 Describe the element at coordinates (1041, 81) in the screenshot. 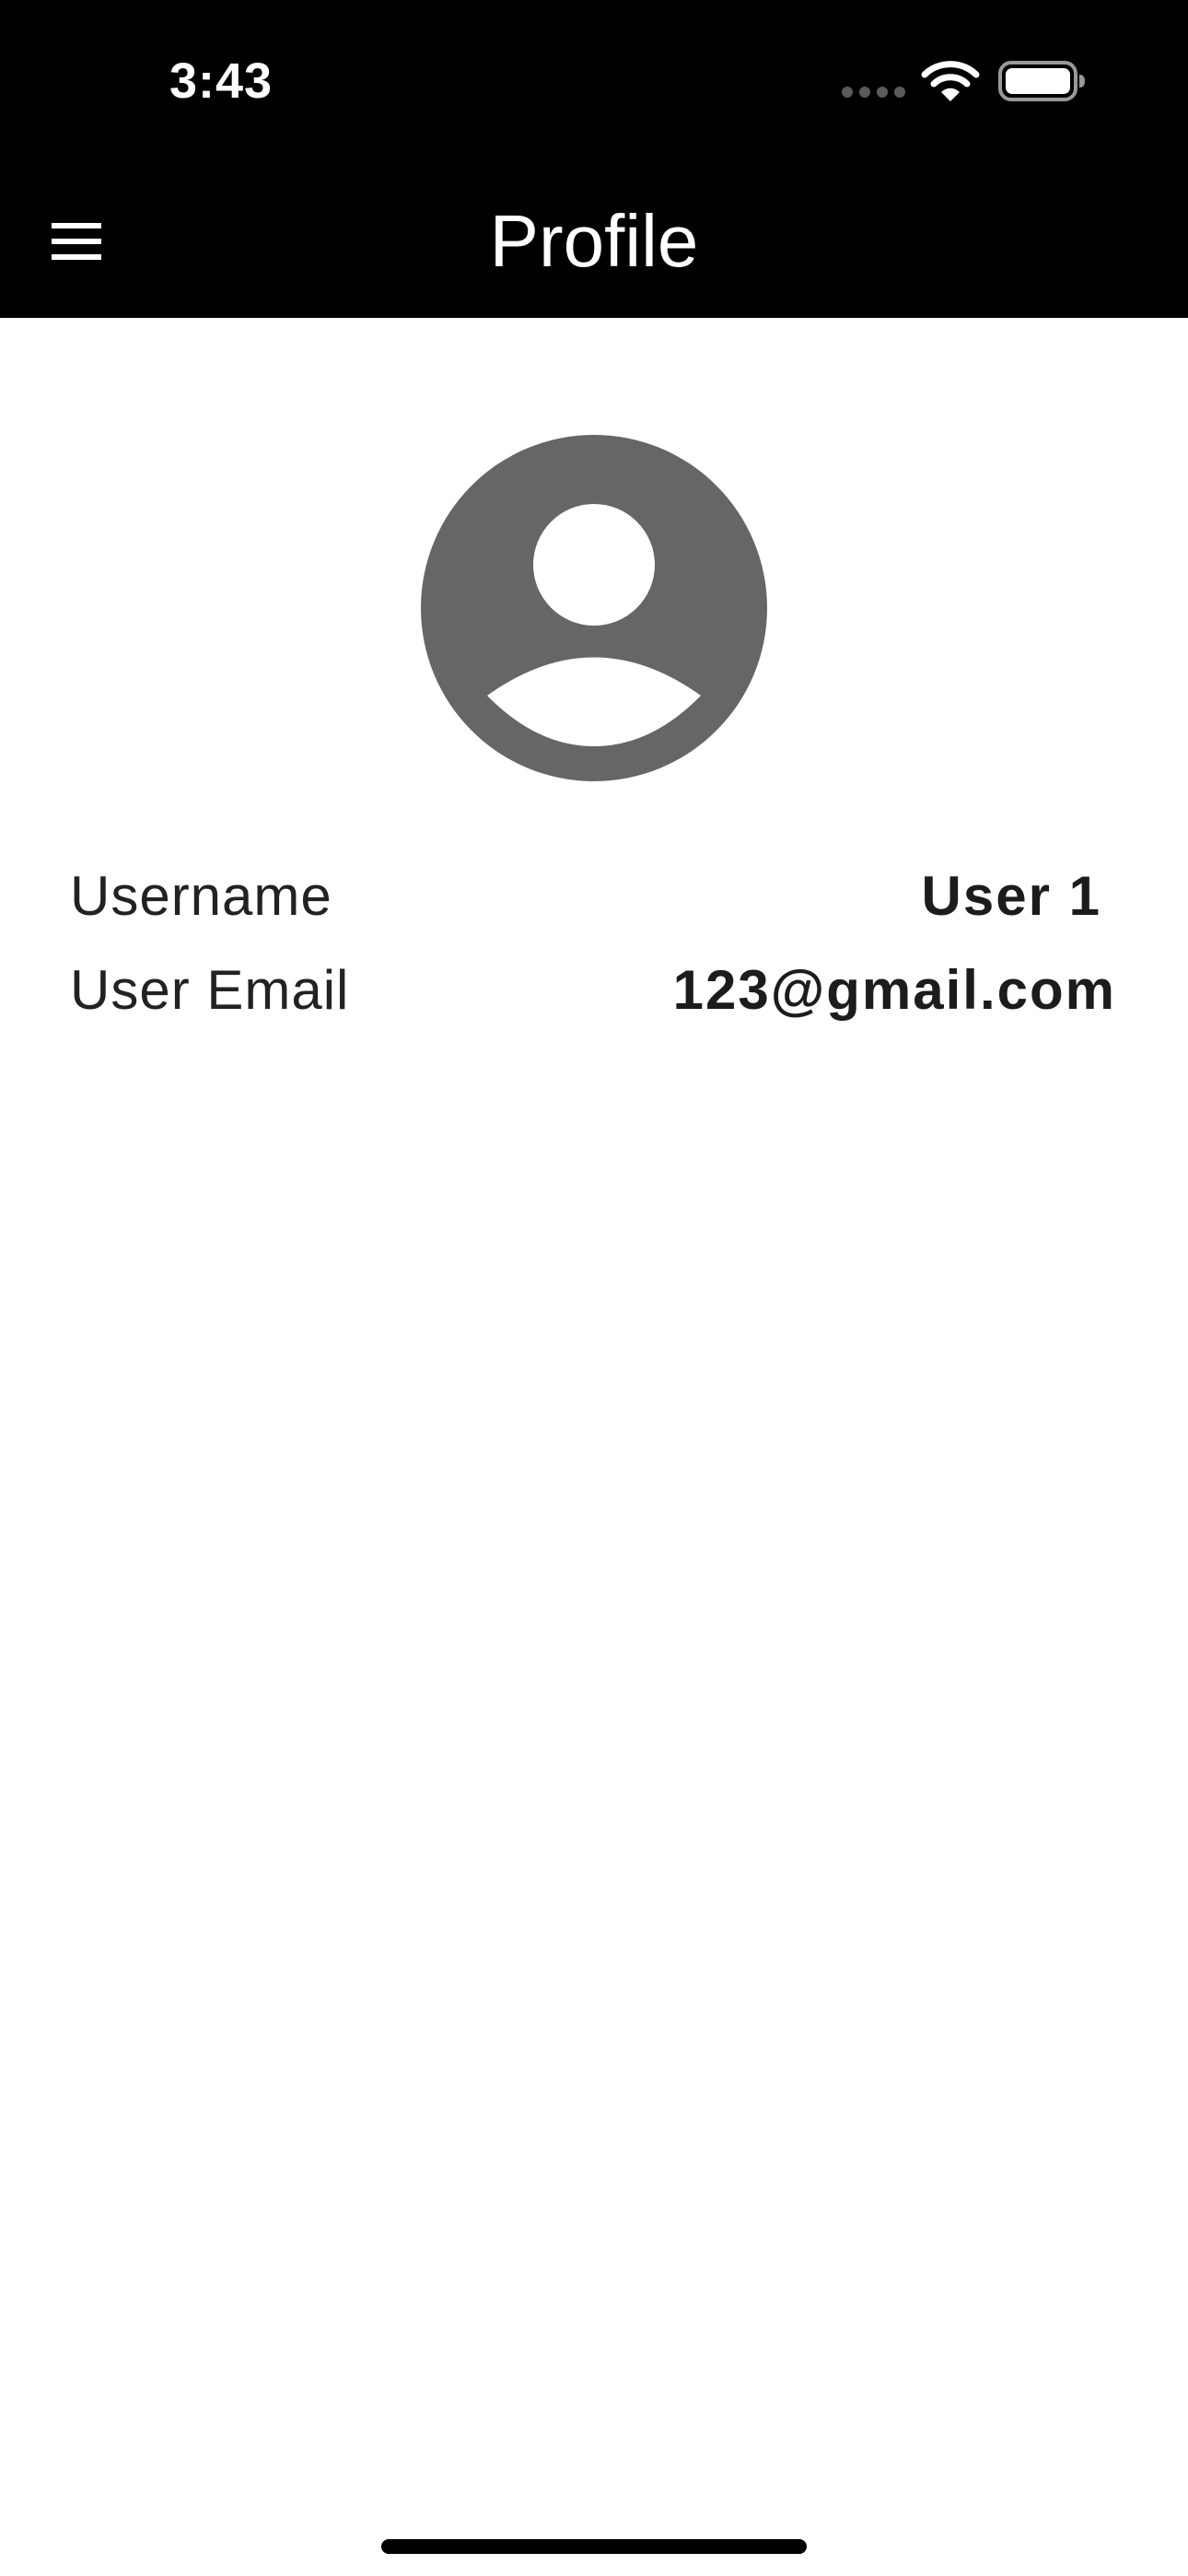

I see `battery-icon` at that location.